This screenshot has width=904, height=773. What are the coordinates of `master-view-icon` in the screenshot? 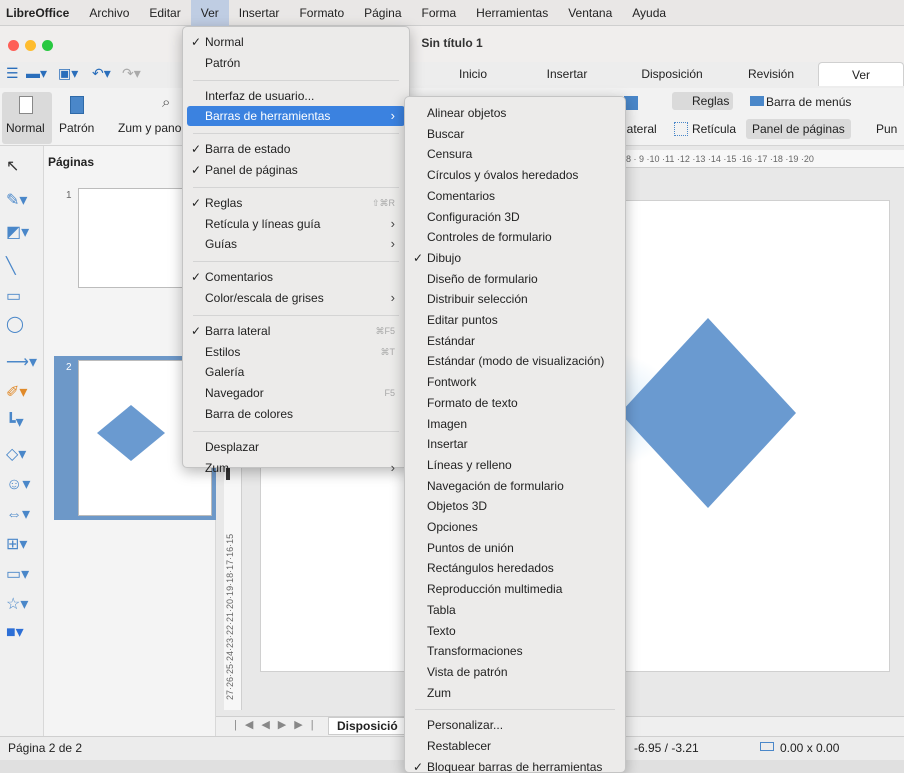 It's located at (77, 105).